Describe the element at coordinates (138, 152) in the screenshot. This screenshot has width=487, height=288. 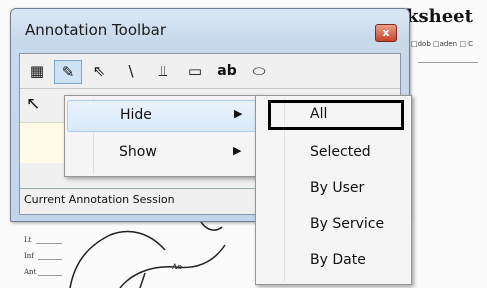
I see `menu-item-label: Show` at that location.